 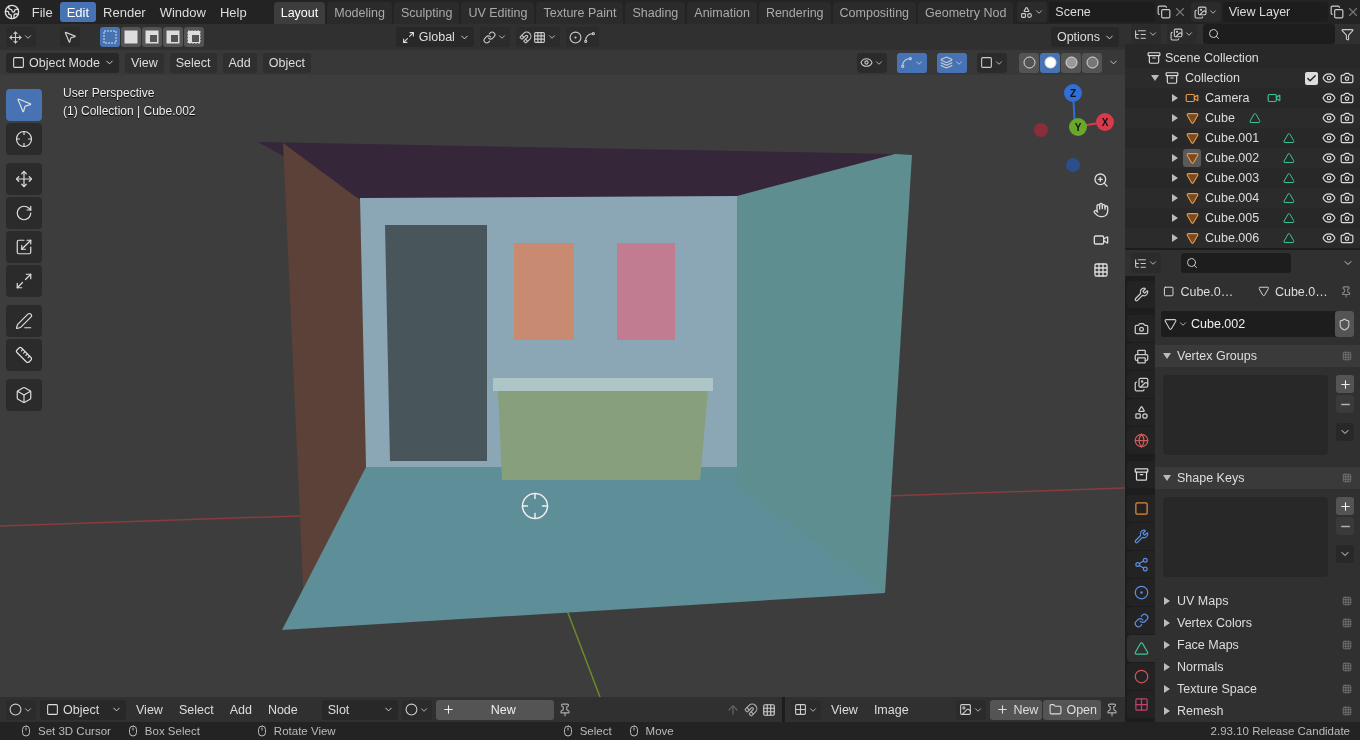 What do you see at coordinates (1232, 198) in the screenshot?
I see `tree-item: Cube.004` at bounding box center [1232, 198].